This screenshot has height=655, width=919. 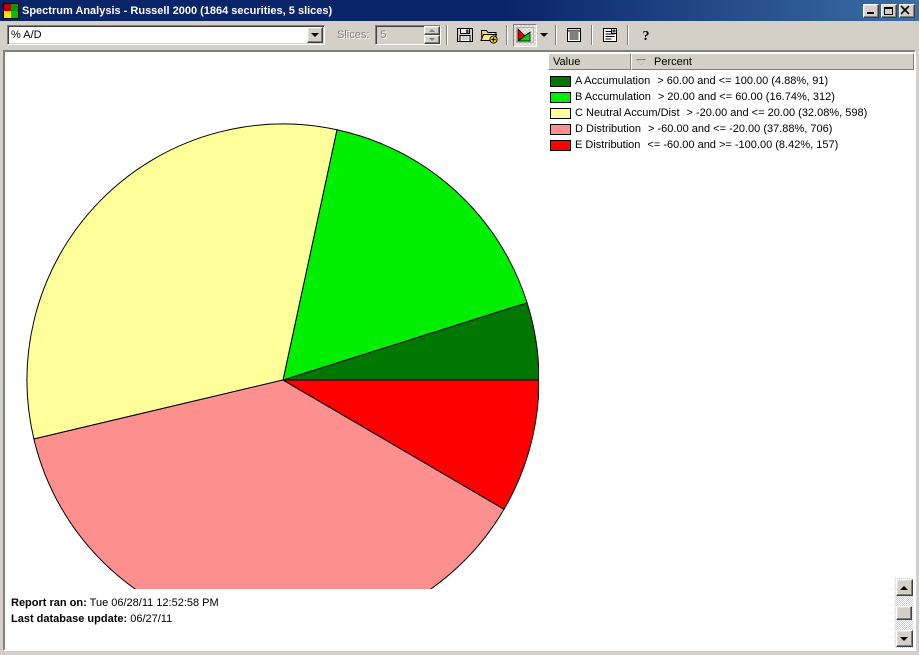 I want to click on vertical-scrollbar, so click(x=904, y=613).